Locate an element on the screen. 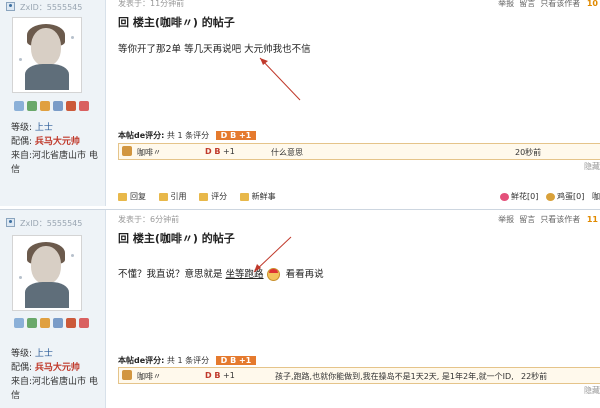 The height and width of the screenshot is (408, 600). floor-number: 10 is located at coordinates (592, 4).